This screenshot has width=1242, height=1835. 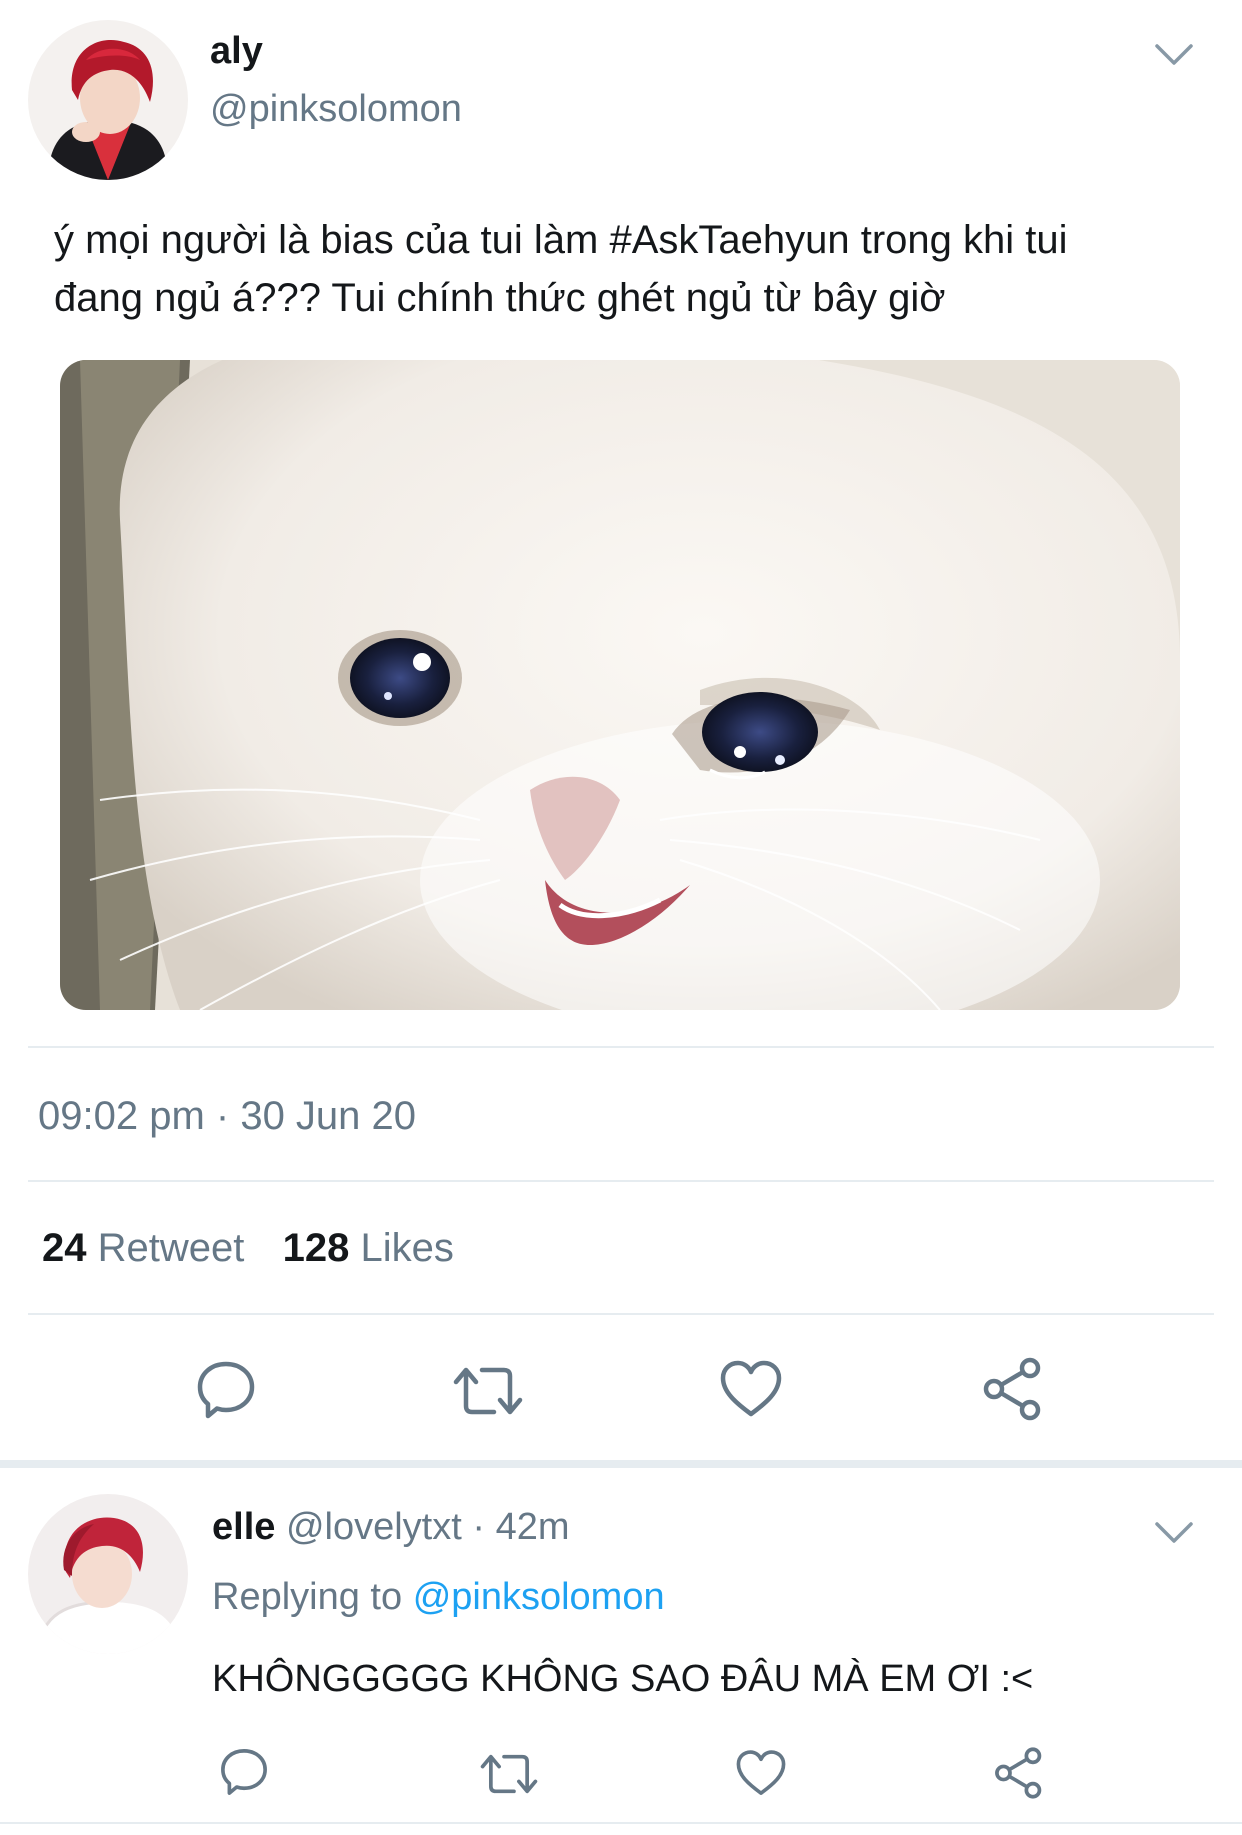 What do you see at coordinates (307, 1597) in the screenshot?
I see `replying-to-label: Replying to` at bounding box center [307, 1597].